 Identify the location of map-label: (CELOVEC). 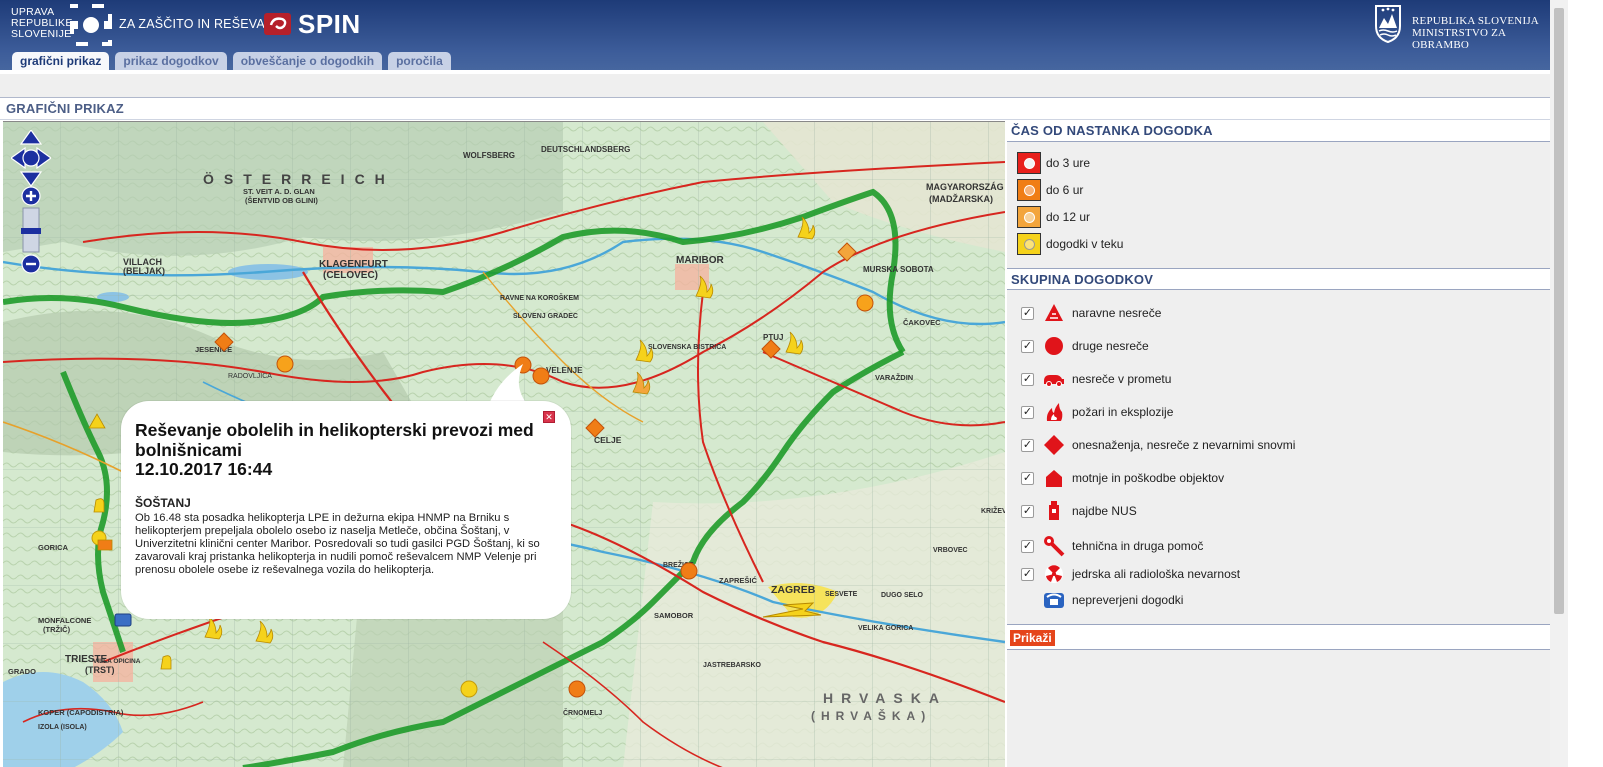
(350, 275).